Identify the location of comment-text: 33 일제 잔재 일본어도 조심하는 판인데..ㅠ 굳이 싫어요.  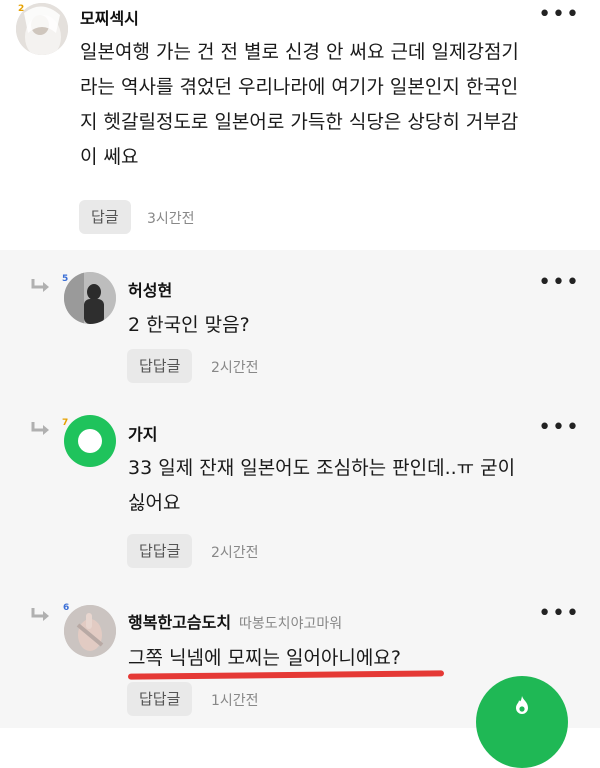
(355, 486).